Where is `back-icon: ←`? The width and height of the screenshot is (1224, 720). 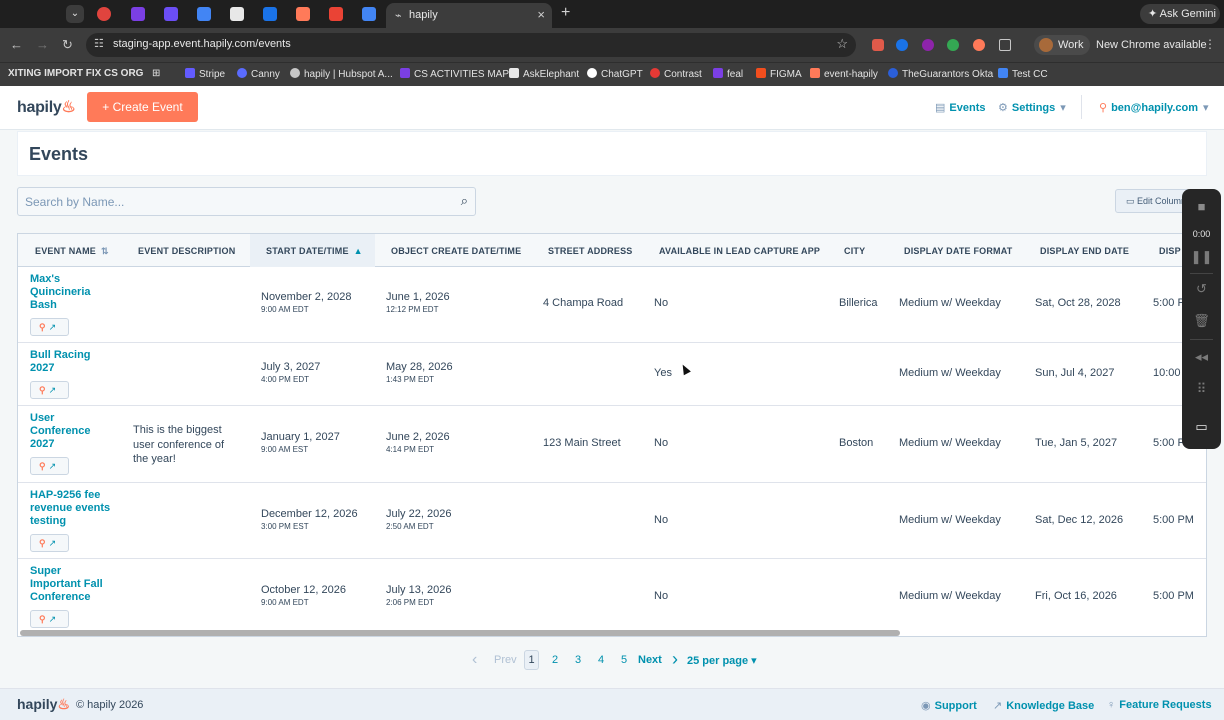 back-icon: ← is located at coordinates (16, 44).